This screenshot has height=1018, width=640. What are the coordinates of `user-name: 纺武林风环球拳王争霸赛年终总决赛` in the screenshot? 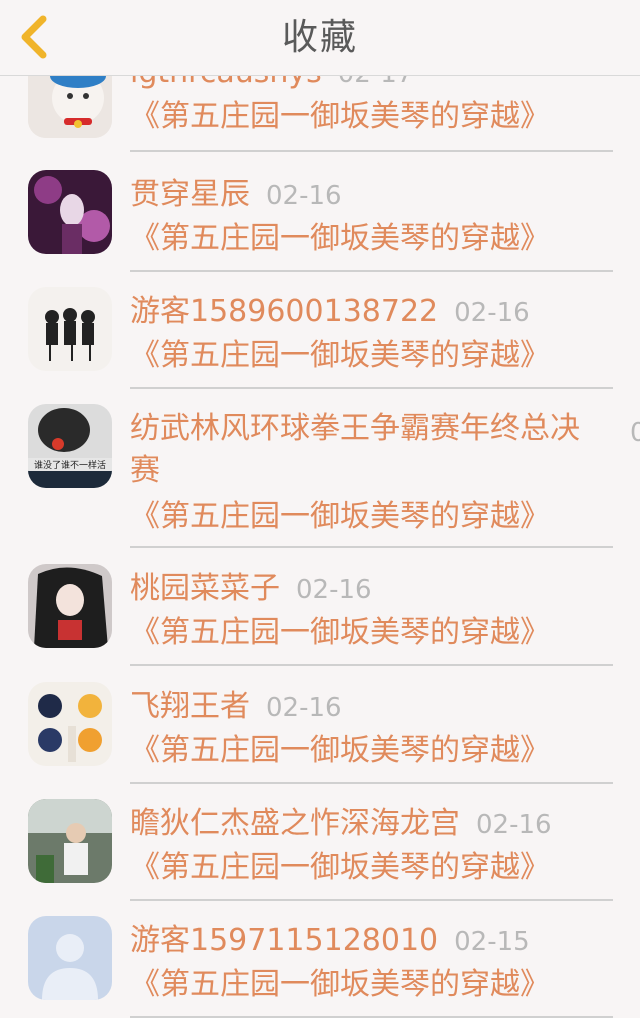 It's located at (355, 449).